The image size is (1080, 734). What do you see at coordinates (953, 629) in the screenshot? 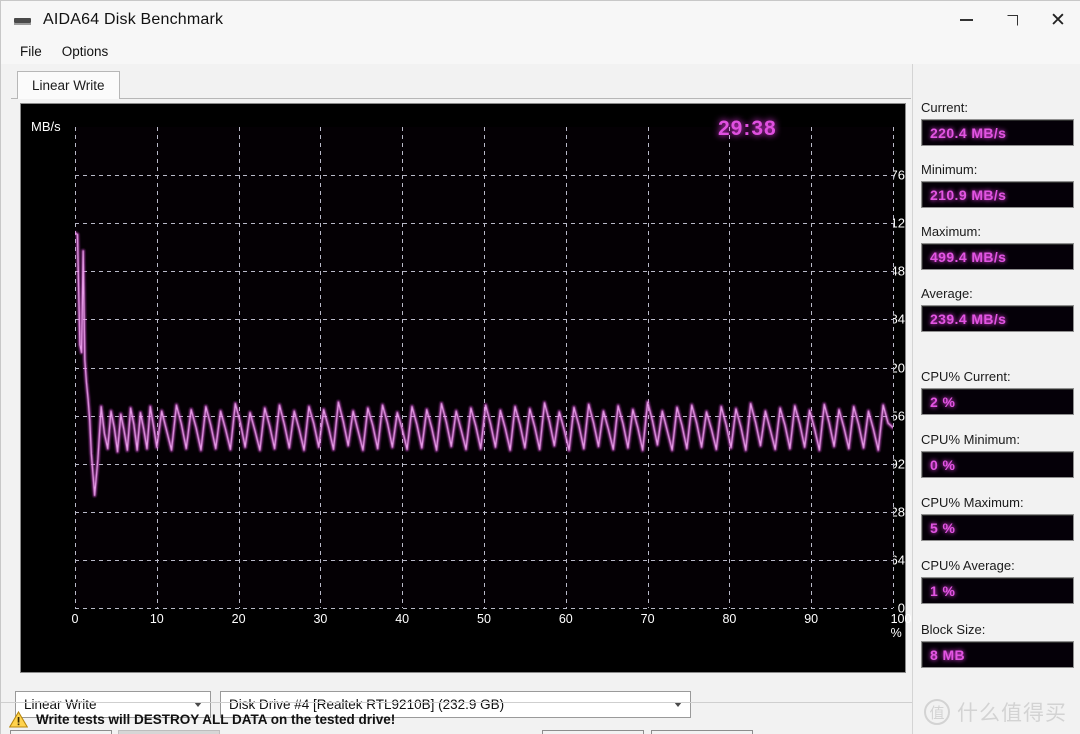
I see `stat-label-8: Block Size:` at bounding box center [953, 629].